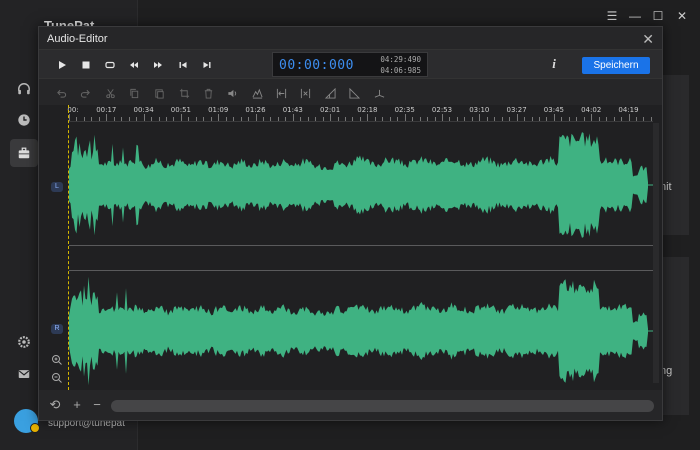  Describe the element at coordinates (382, 406) in the screenshot. I see `horizontal-scrollbar` at that location.